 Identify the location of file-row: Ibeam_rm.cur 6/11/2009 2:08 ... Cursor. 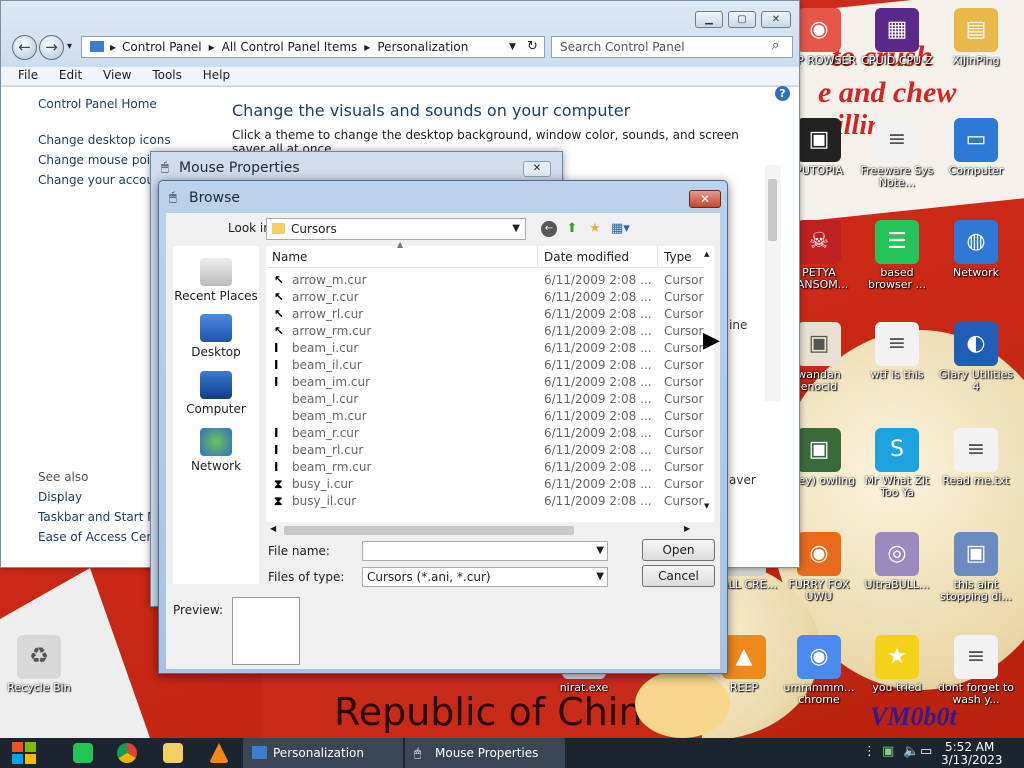
(486, 467).